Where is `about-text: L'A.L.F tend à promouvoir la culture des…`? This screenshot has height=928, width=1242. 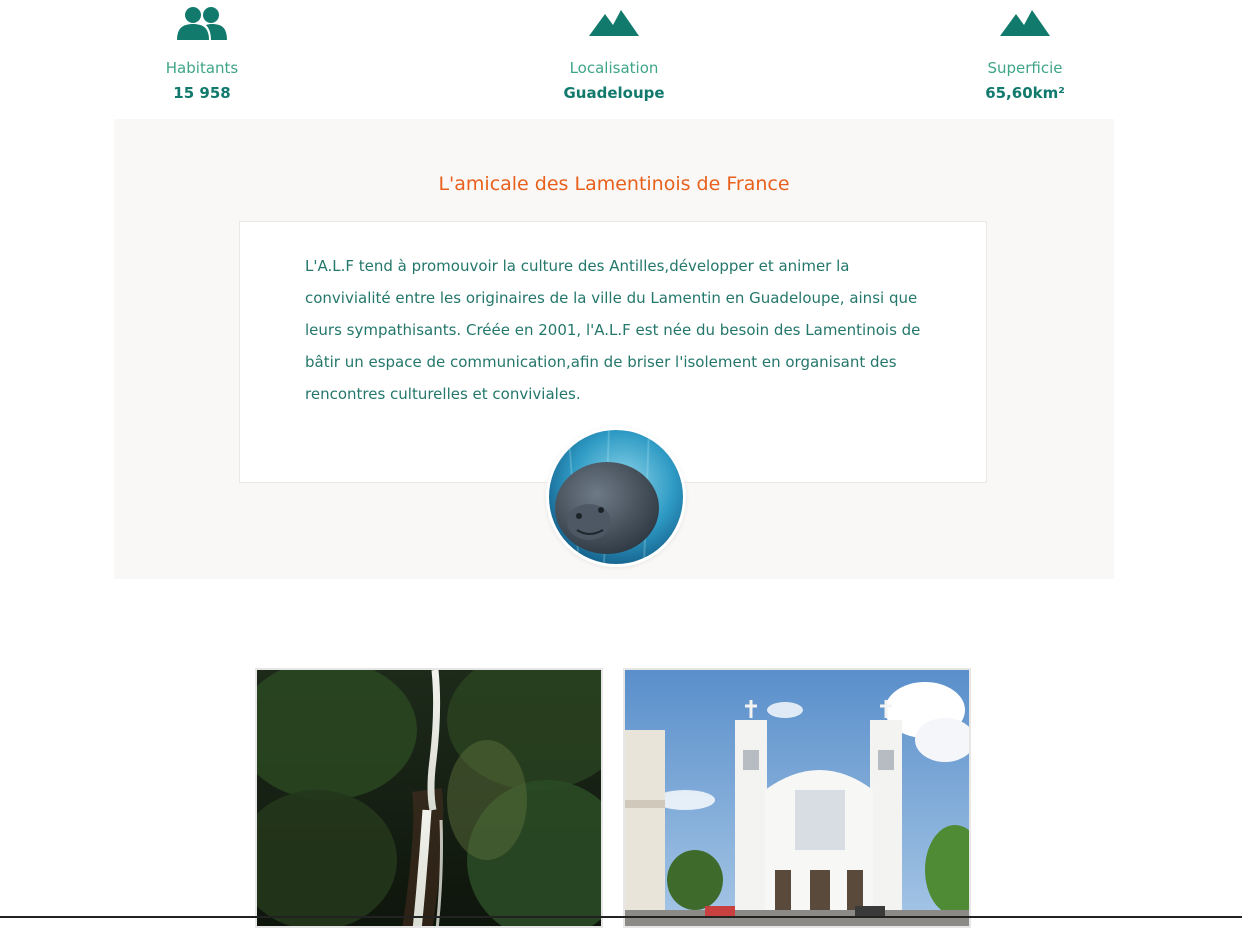 about-text: L'A.L.F tend à promouvoir la culture des… is located at coordinates (613, 330).